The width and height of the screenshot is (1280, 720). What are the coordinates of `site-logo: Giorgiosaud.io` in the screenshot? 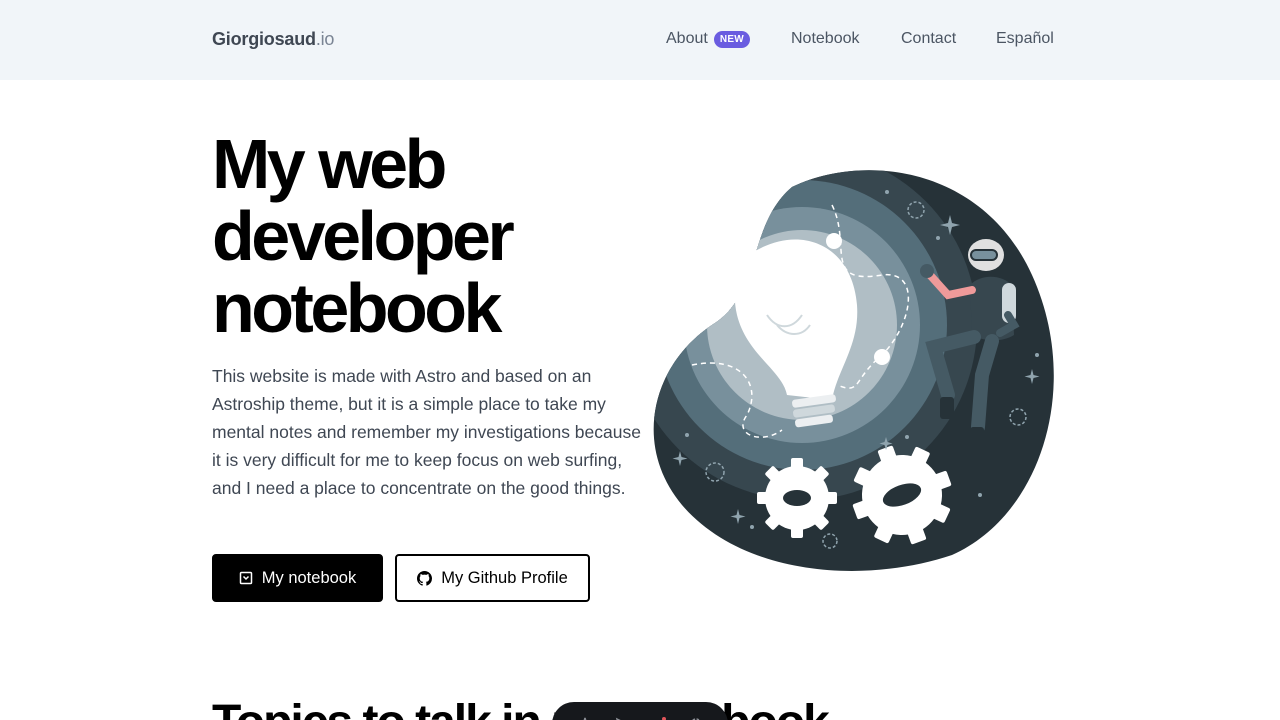 It's located at (273, 39).